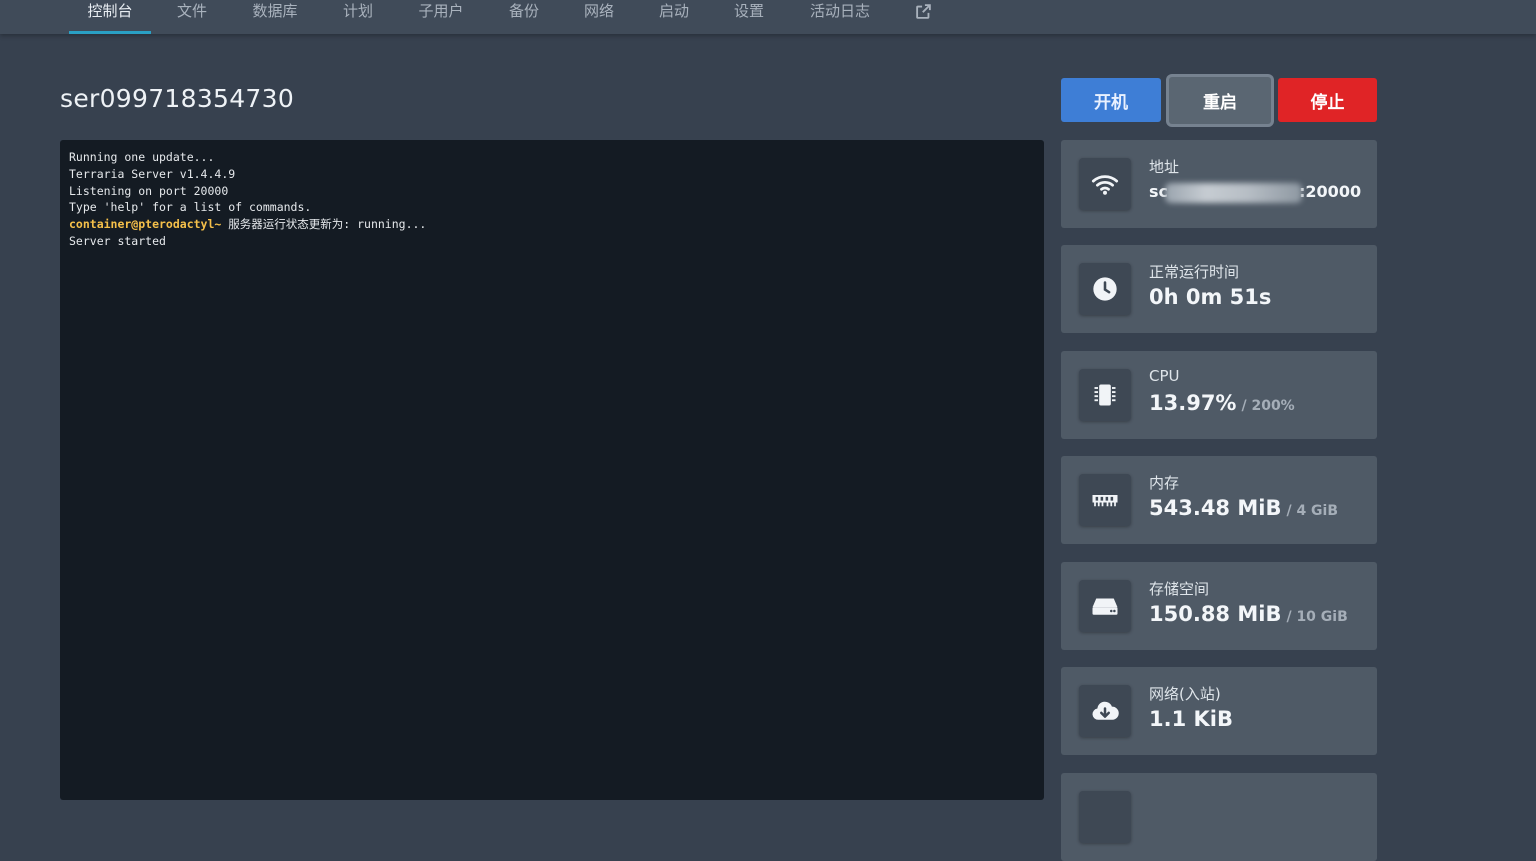  Describe the element at coordinates (190, 207) in the screenshot. I see `console-line: Type 'help' for a list of commands.` at that location.